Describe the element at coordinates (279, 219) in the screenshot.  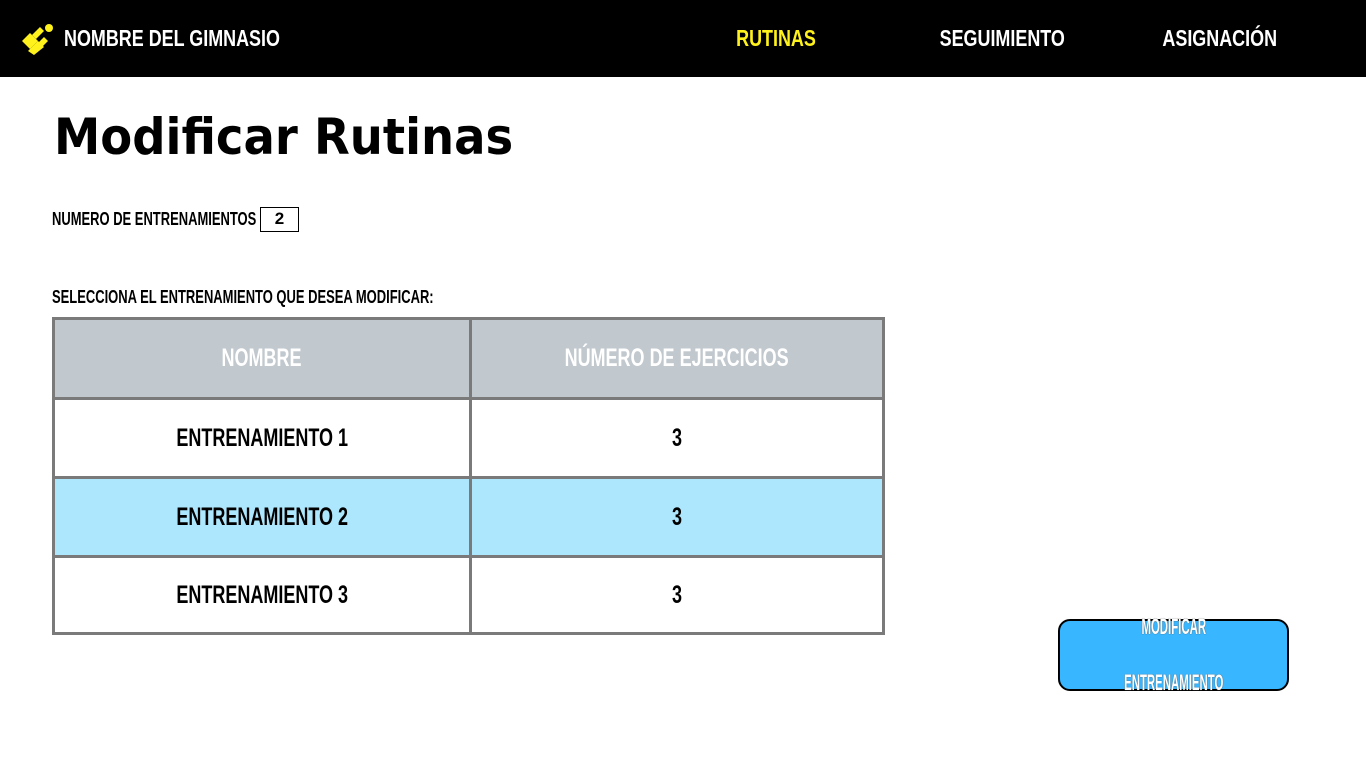
I see `workout-count-field: 2` at that location.